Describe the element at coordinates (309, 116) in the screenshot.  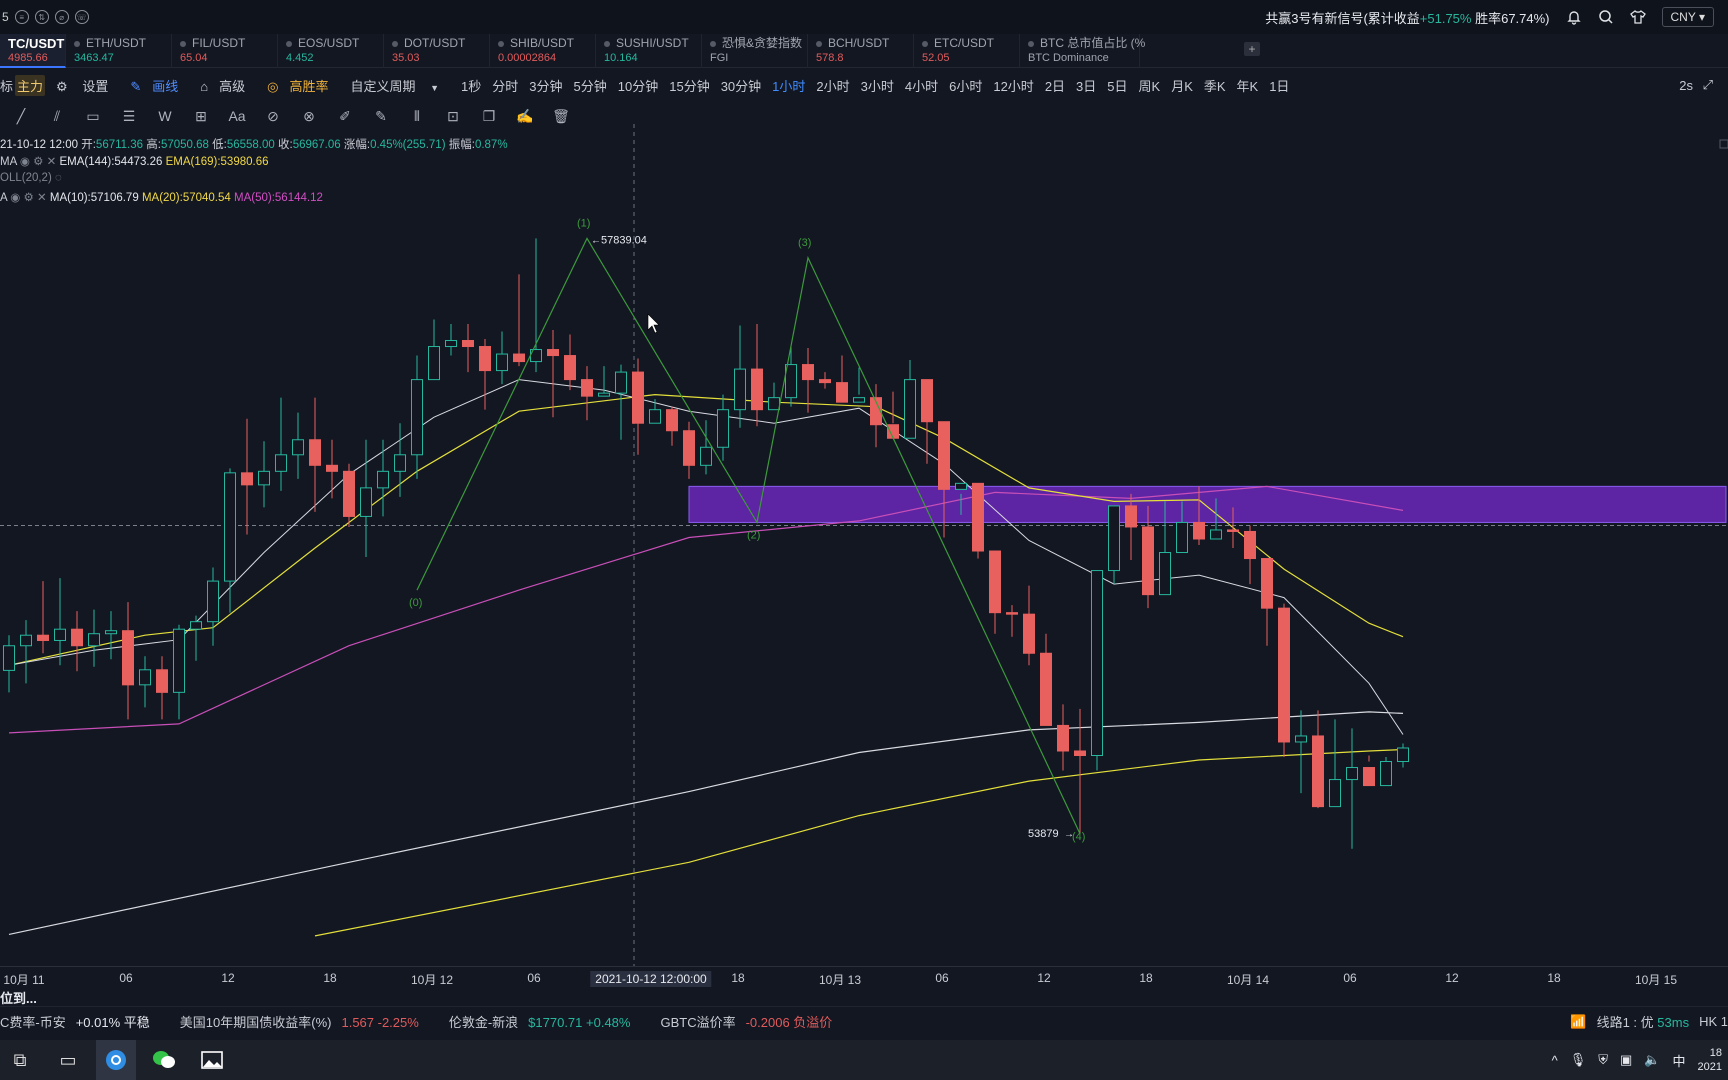
I see `eraser-icon: ⊗` at that location.